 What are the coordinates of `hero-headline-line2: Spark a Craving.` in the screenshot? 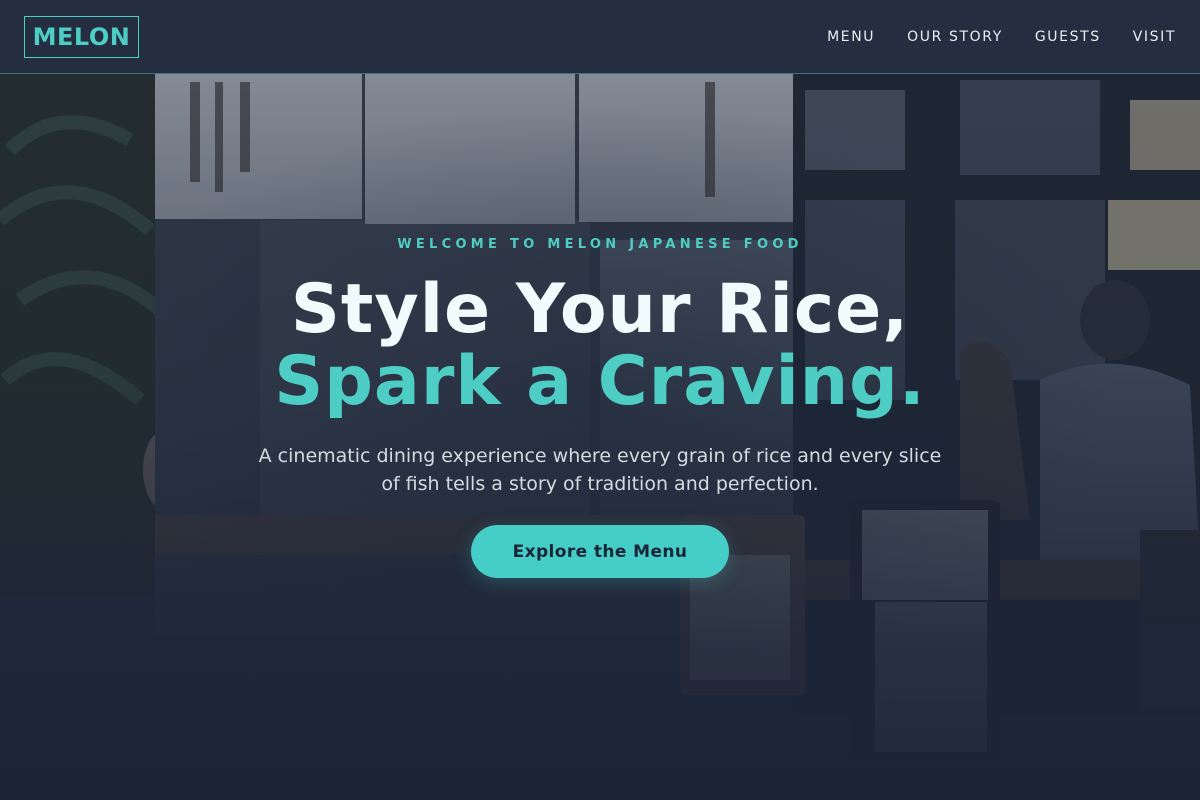 It's located at (600, 381).